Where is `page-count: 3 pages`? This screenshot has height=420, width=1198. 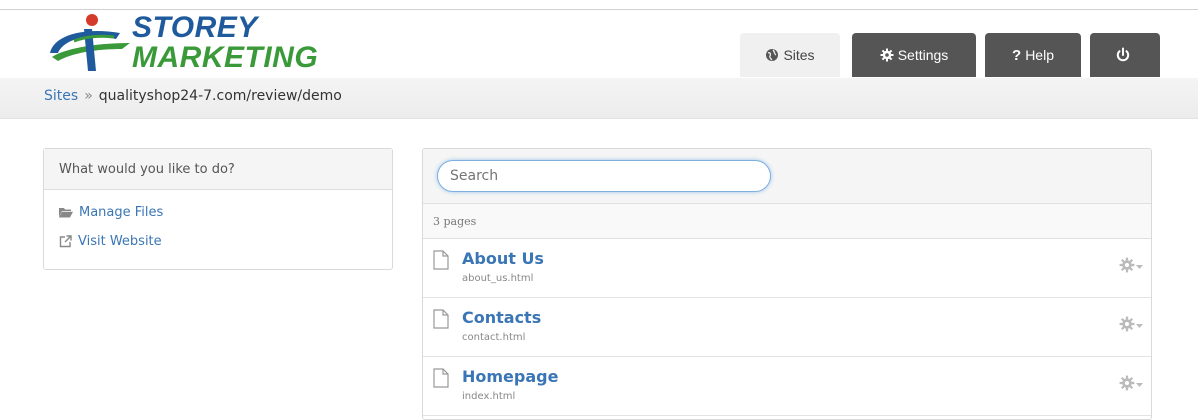
page-count: 3 pages is located at coordinates (787, 221).